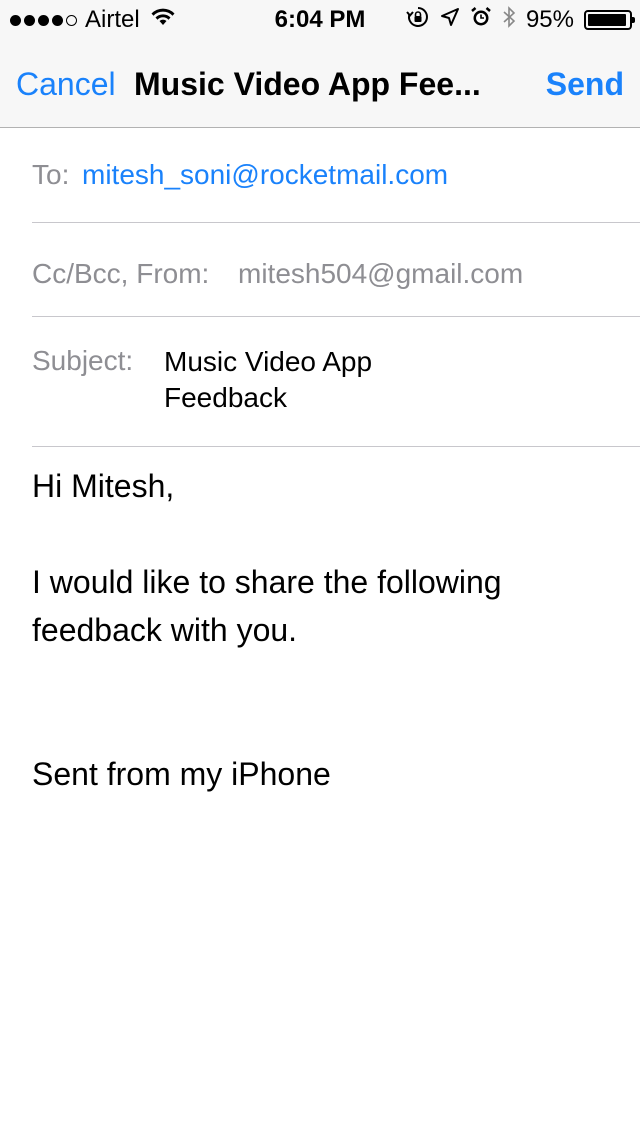  Describe the element at coordinates (181, 774) in the screenshot. I see `body-signature: Sent from my iPhone` at that location.